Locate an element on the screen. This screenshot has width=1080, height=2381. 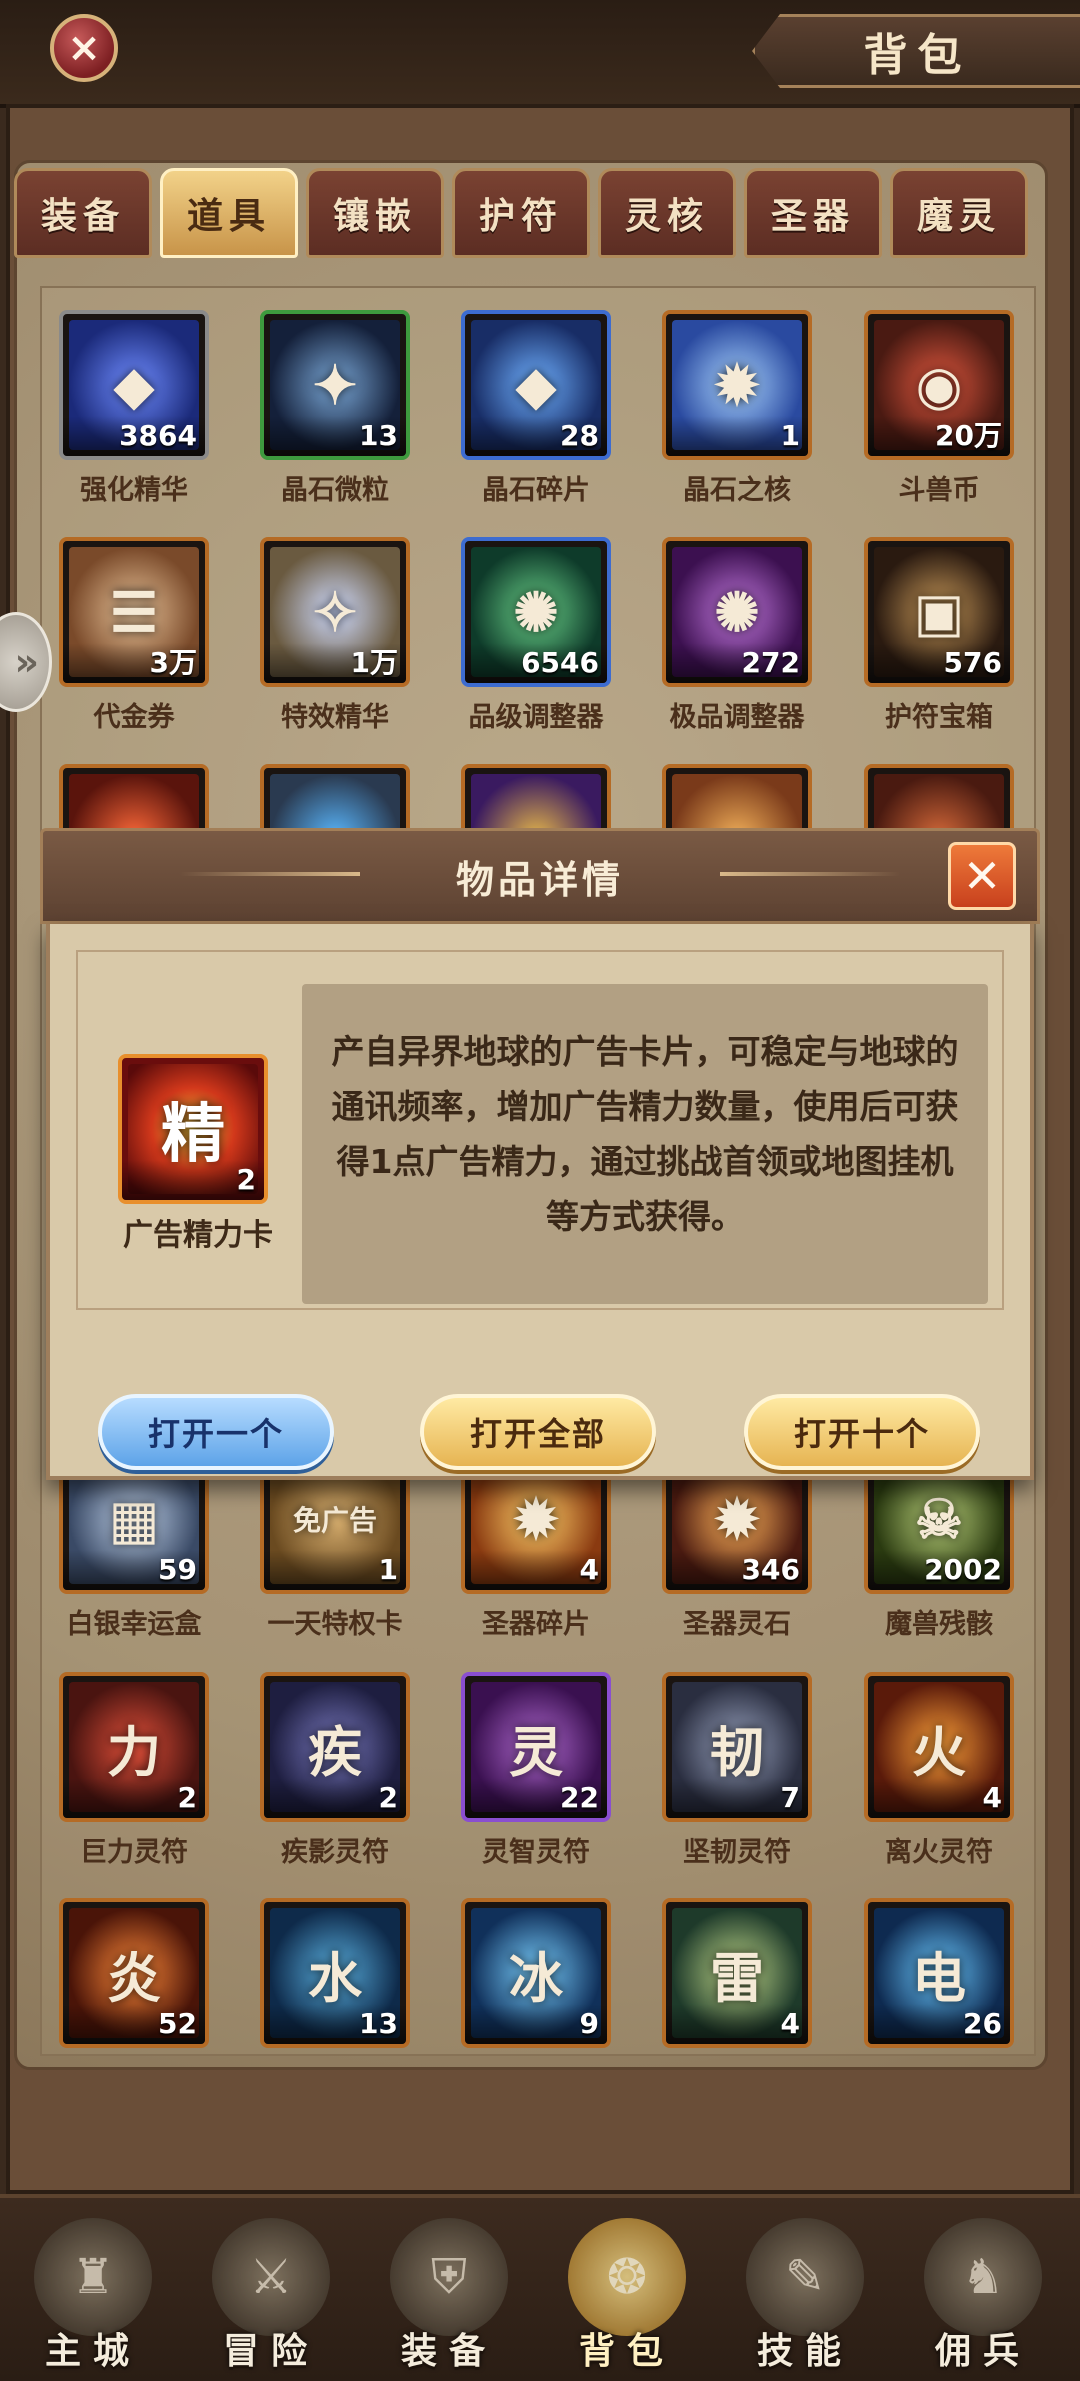
item-slot: 韧 7 坚韧灵符 is located at coordinates (737, 1770).